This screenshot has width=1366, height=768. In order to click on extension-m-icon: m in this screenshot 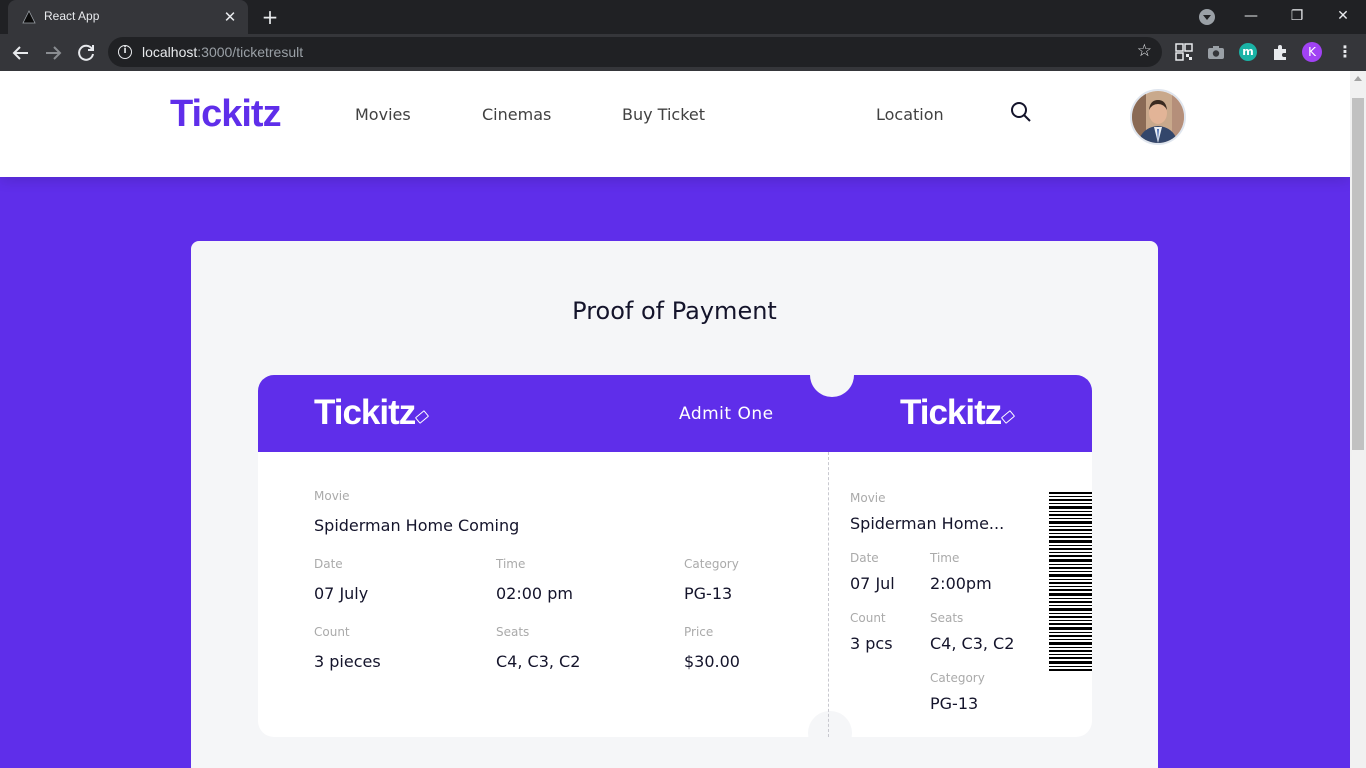, I will do `click(1248, 52)`.